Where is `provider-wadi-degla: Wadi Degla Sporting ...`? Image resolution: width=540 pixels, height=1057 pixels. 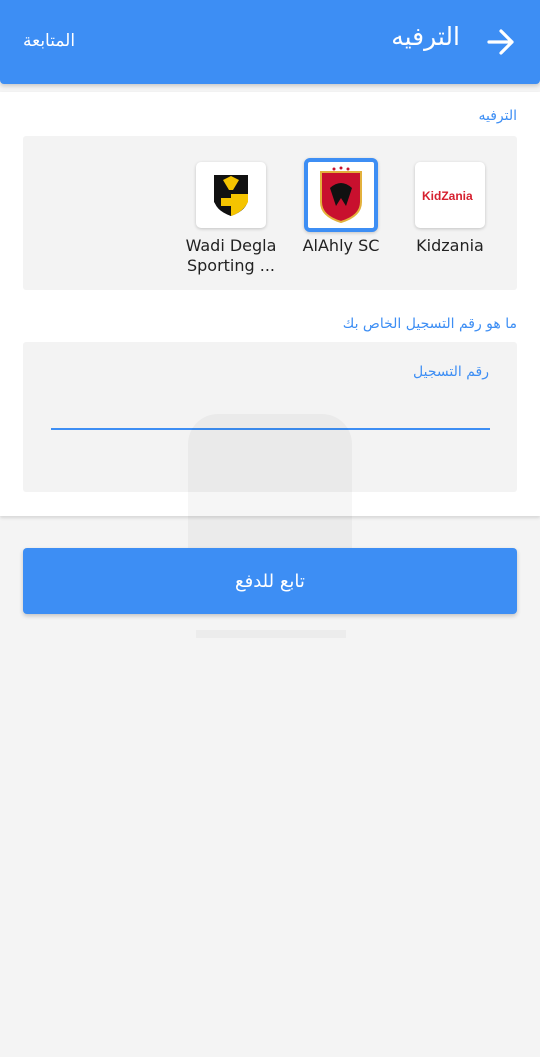
provider-wadi-degla: Wadi Degla Sporting ... is located at coordinates (231, 219).